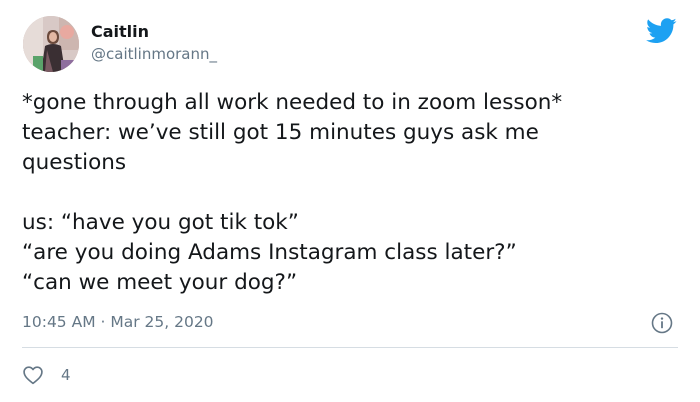 The height and width of the screenshot is (402, 700). Describe the element at coordinates (51, 44) in the screenshot. I see `avatar` at that location.